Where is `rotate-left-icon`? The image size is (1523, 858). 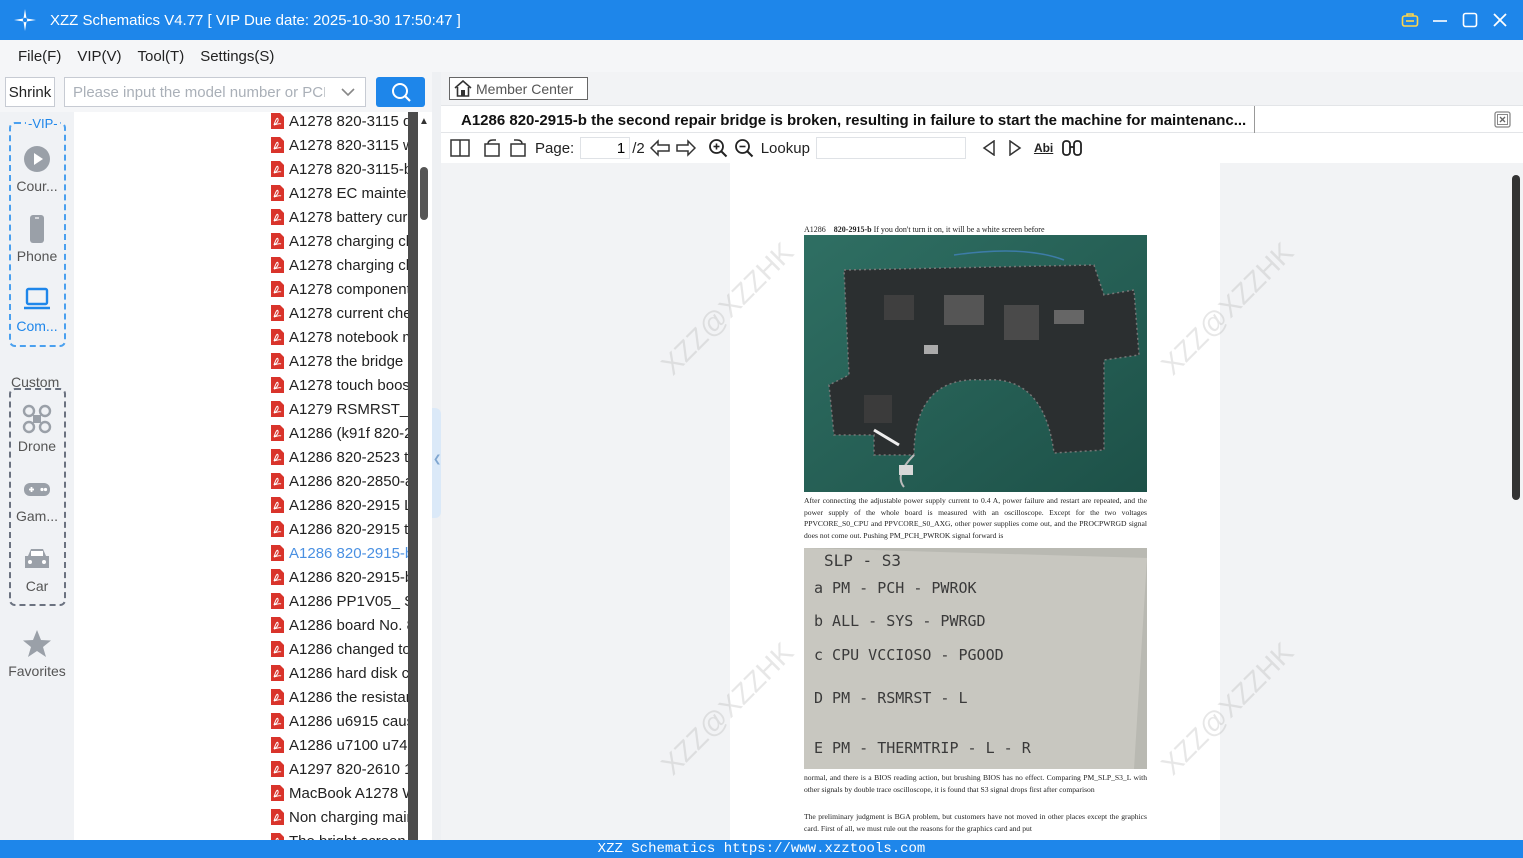 rotate-left-icon is located at coordinates (492, 148).